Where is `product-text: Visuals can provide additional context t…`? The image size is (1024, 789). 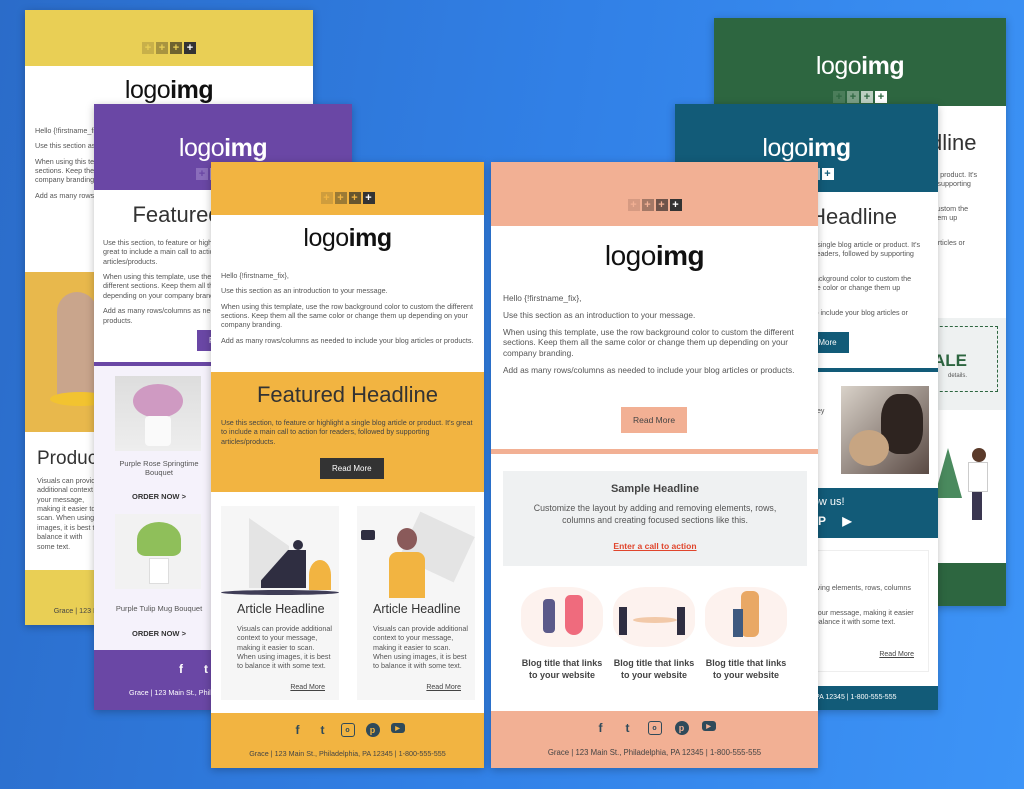
product-text: Visuals can provide additional context t… is located at coordinates (69, 513).